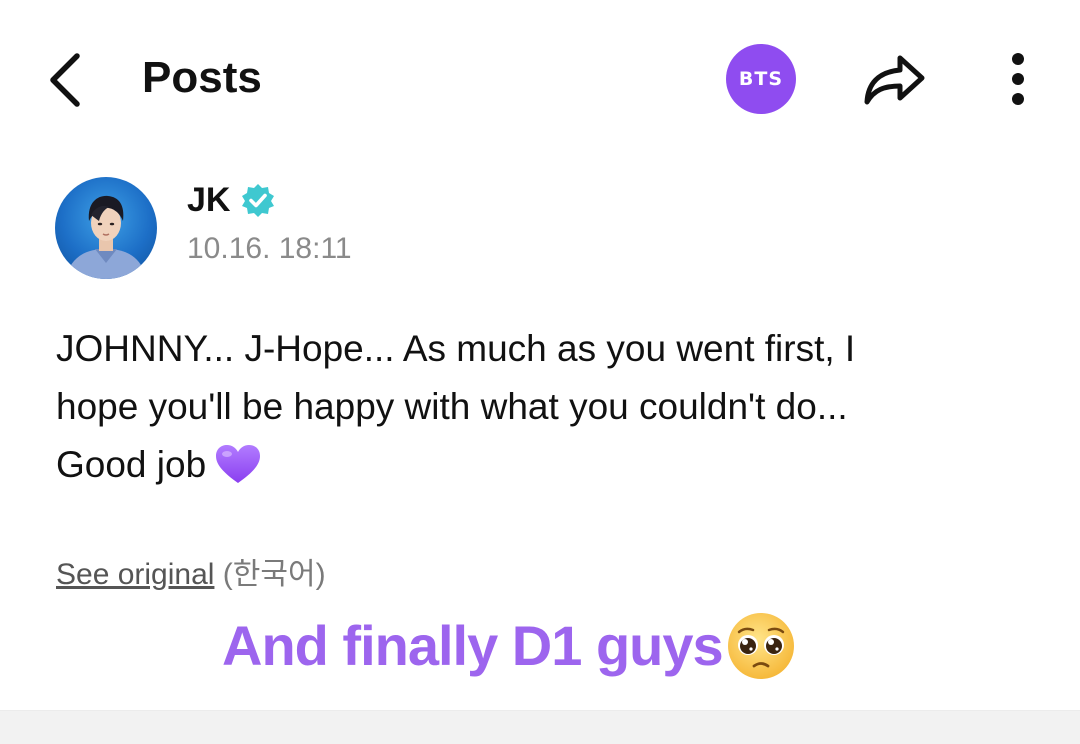 This screenshot has height=744, width=1080. What do you see at coordinates (540, 727) in the screenshot?
I see `bottom-divider-bar` at bounding box center [540, 727].